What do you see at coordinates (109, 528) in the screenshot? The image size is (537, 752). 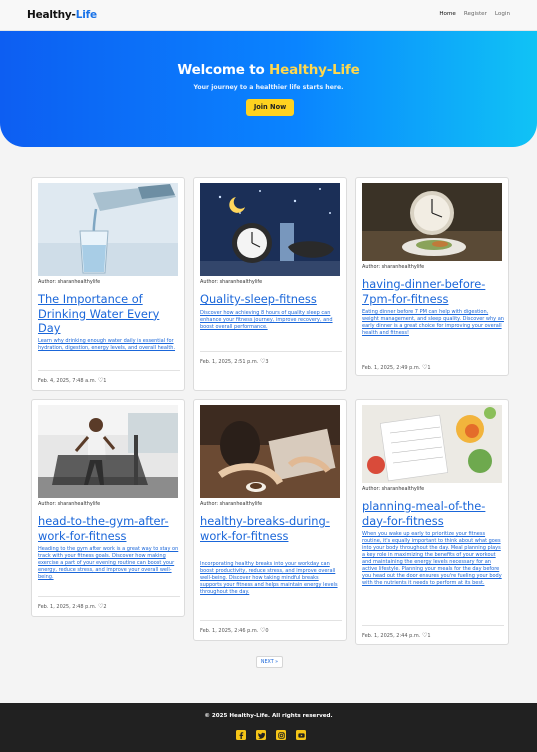 I see `post-title: head-to-the-gym-after-work-for-fitness` at bounding box center [109, 528].